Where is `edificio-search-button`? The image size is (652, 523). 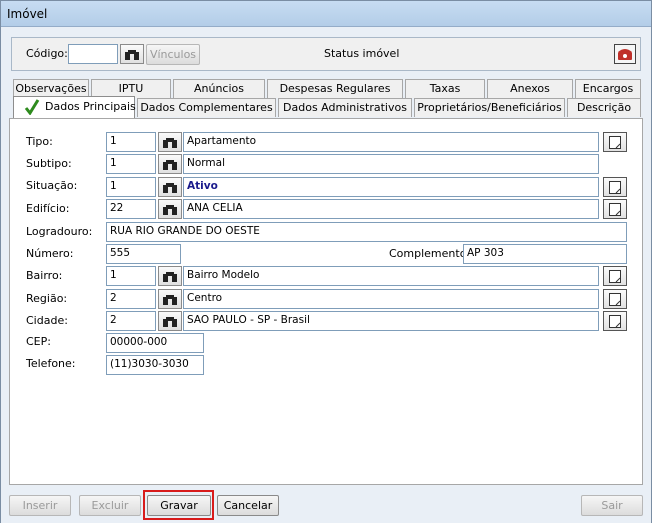
edificio-search-button is located at coordinates (170, 209).